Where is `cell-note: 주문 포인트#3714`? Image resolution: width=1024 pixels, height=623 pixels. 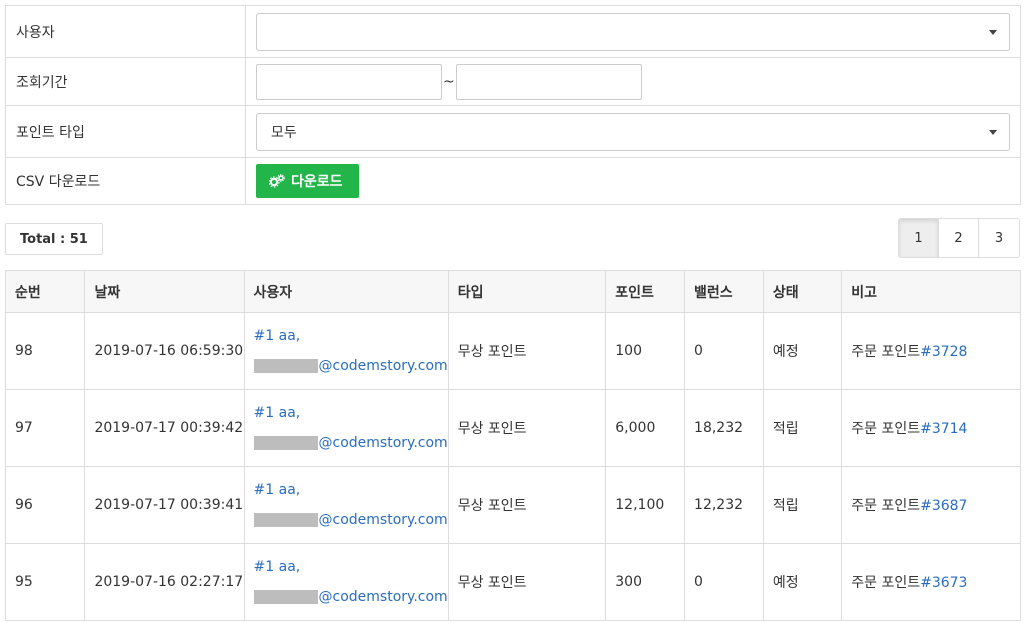 cell-note: 주문 포인트#3714 is located at coordinates (931, 428).